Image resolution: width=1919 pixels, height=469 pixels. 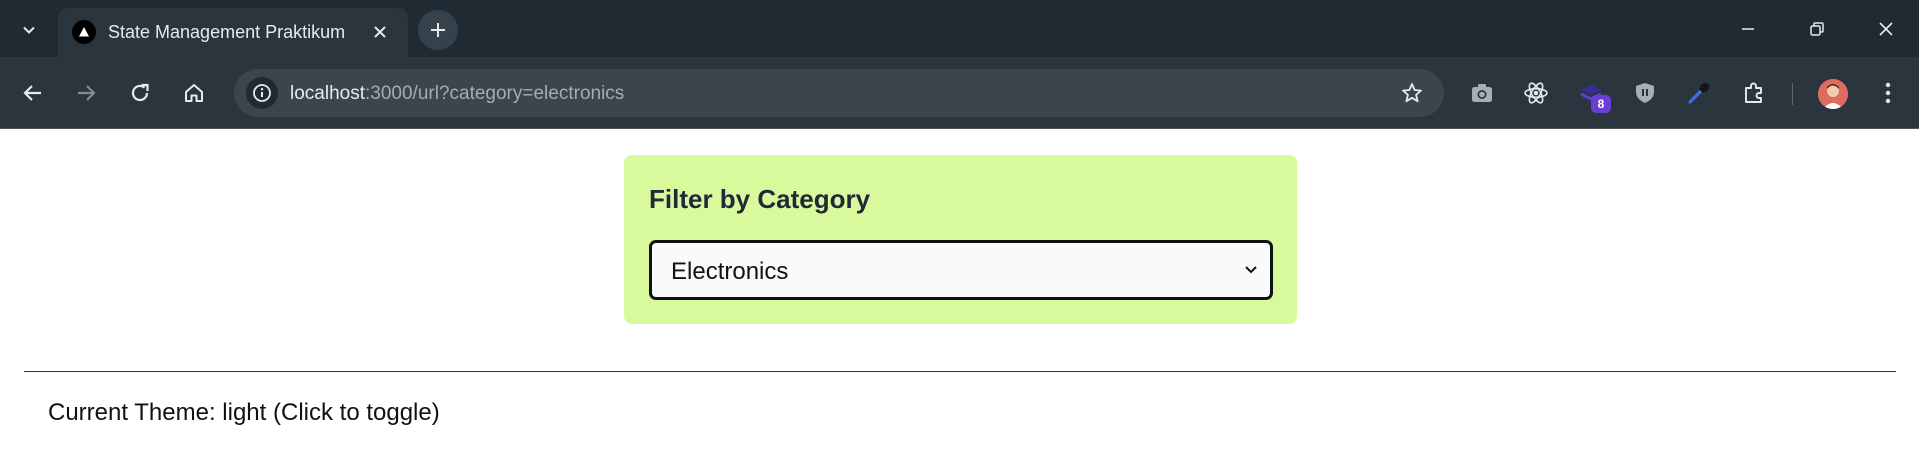 I want to click on address-bar: localhost:3000/url?category=electronics, so click(x=839, y=93).